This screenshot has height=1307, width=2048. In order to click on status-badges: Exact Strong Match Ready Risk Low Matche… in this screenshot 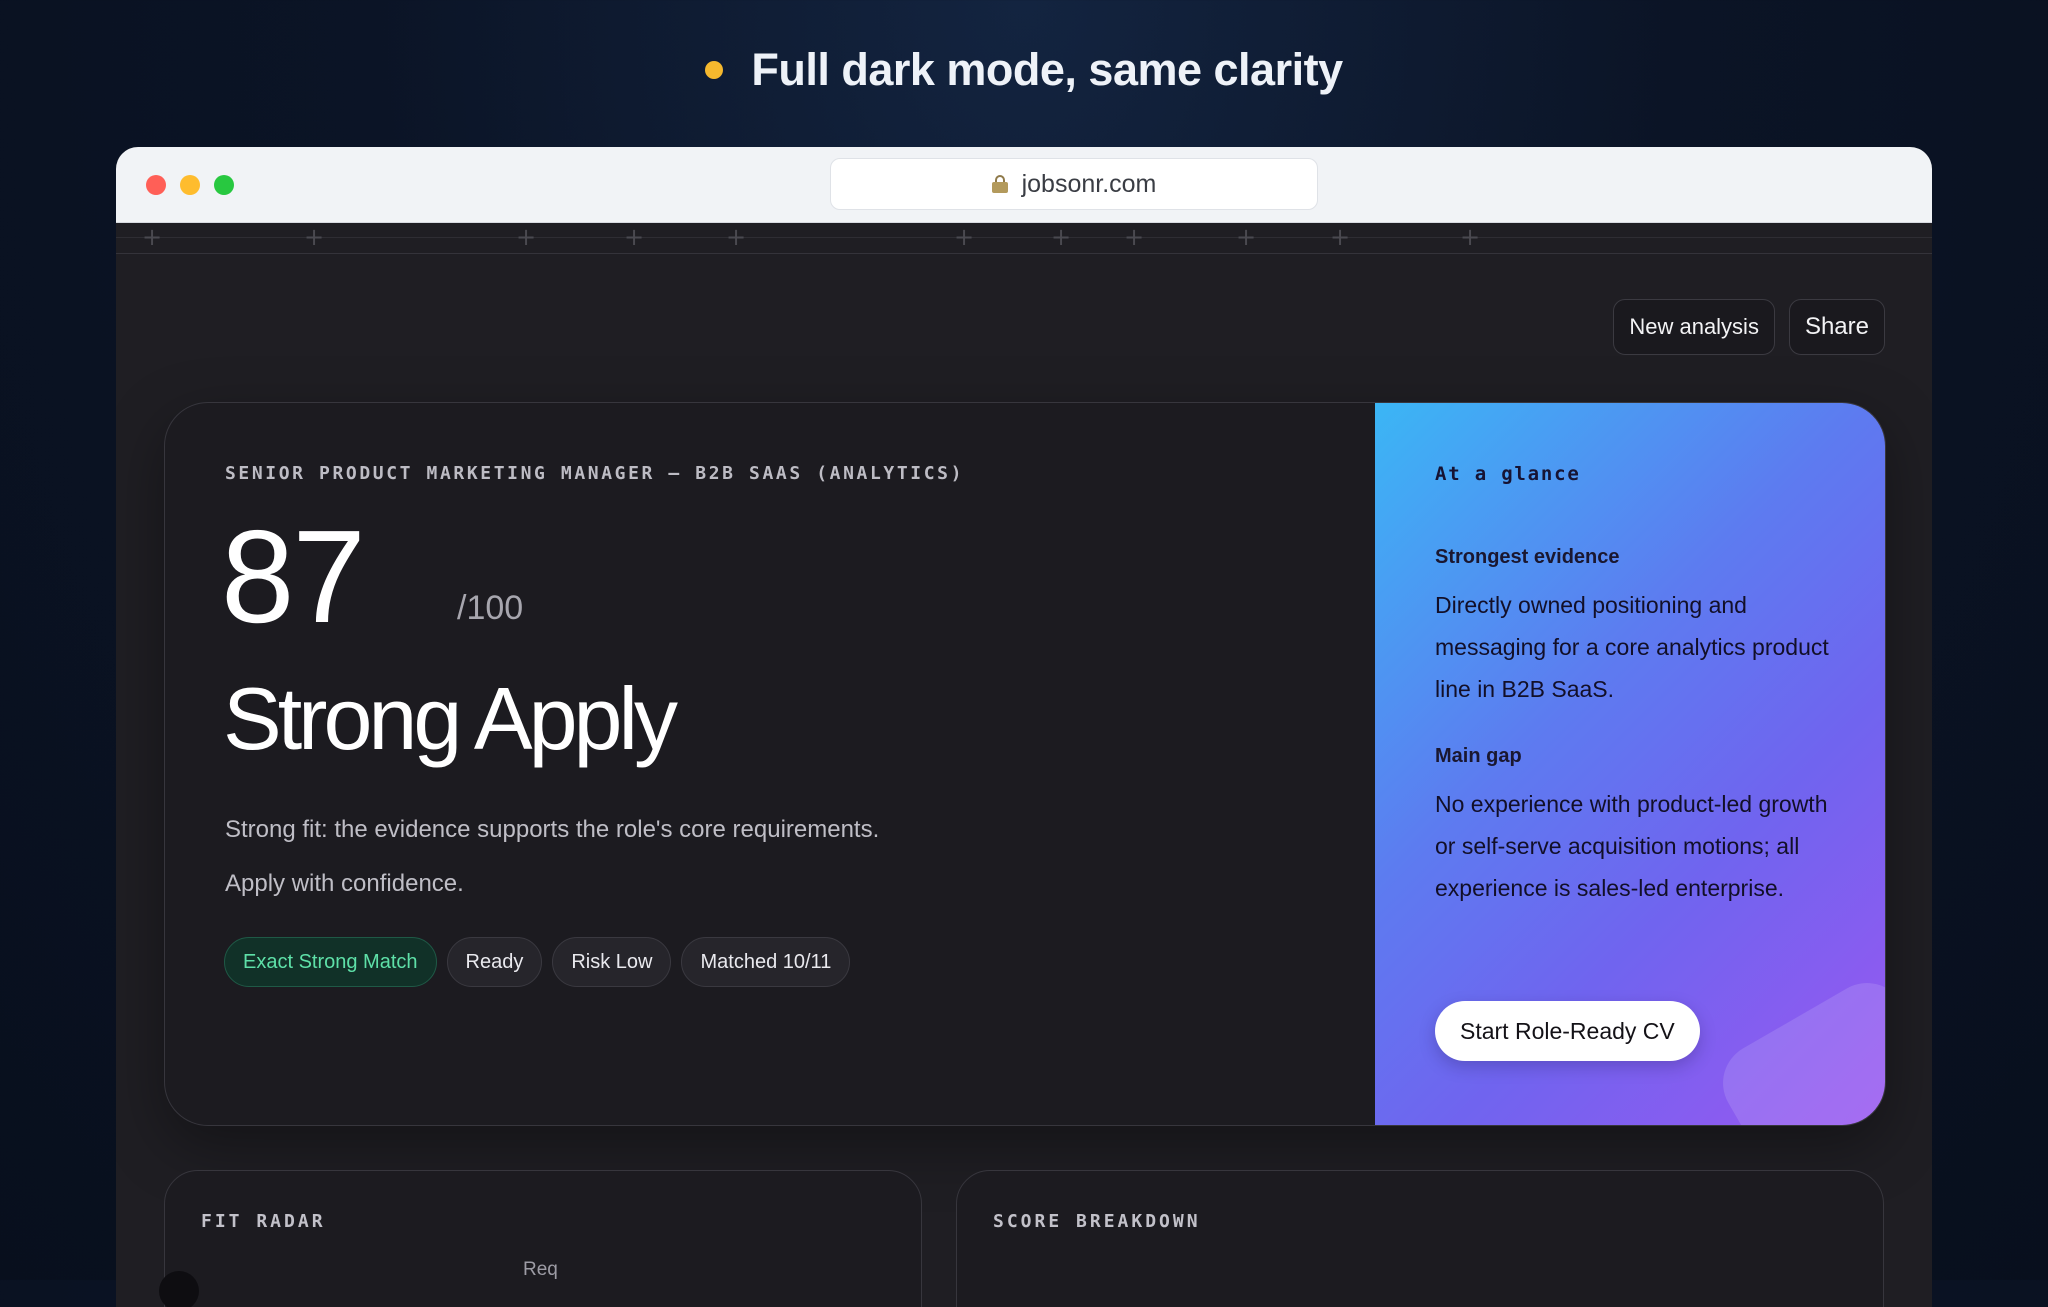, I will do `click(537, 962)`.